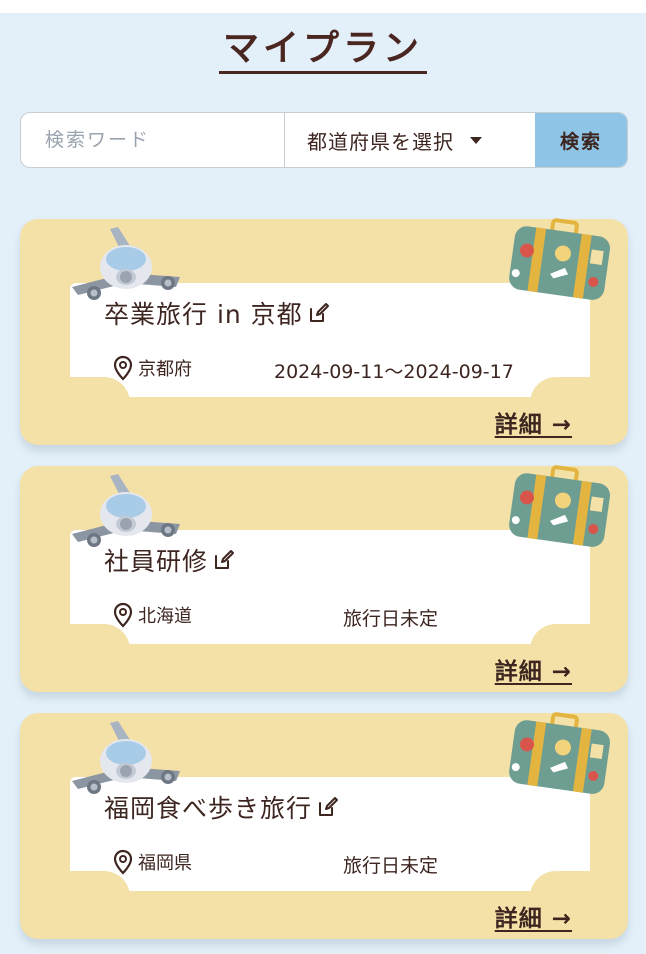 Image resolution: width=646 pixels, height=954 pixels. Describe the element at coordinates (156, 561) in the screenshot. I see `plan-title-text: 社員研修` at that location.